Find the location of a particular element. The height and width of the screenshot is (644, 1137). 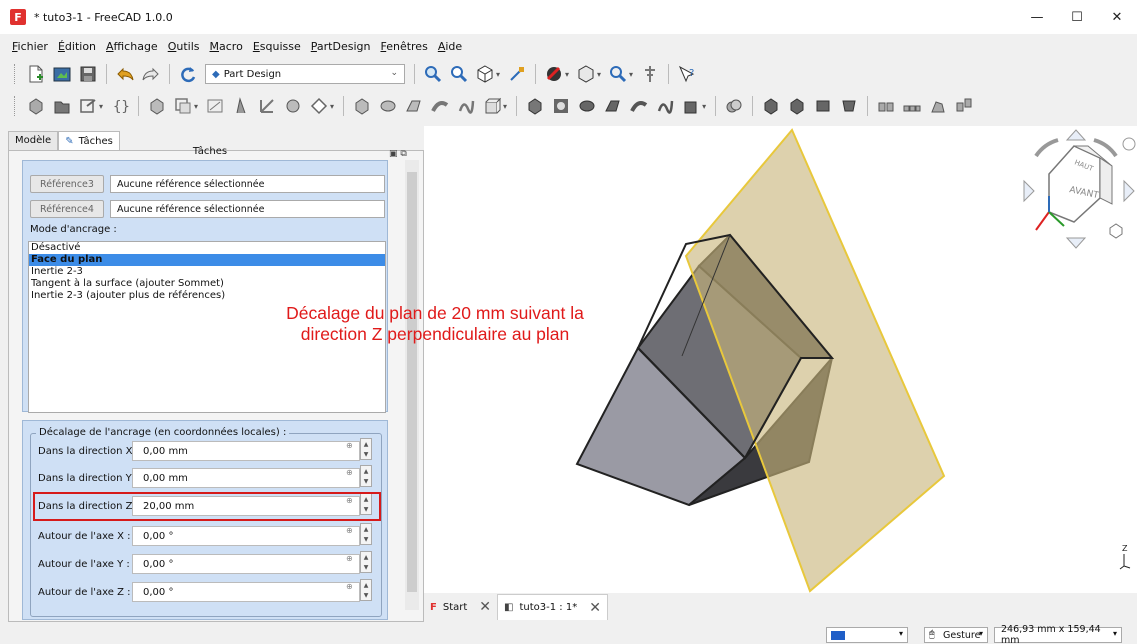

clone-icon is located at coordinates (183, 106).